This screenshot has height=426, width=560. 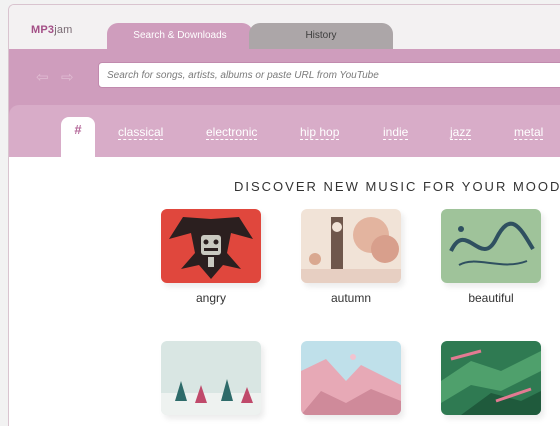 I want to click on title-bar: MP3jam Search & Downloads History, so click(x=284, y=27).